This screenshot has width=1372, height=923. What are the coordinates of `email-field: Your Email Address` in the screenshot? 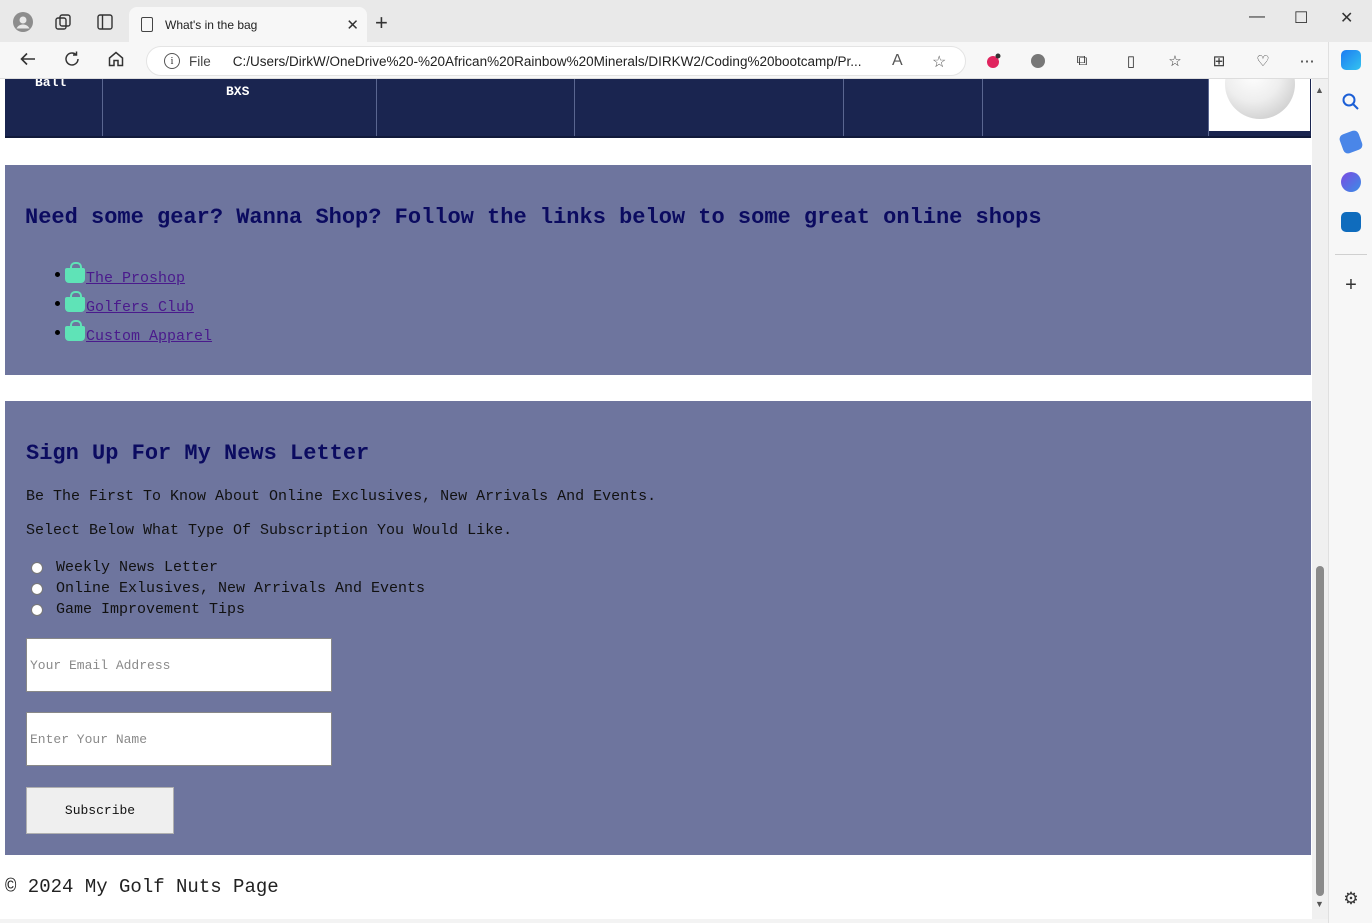 It's located at (179, 665).